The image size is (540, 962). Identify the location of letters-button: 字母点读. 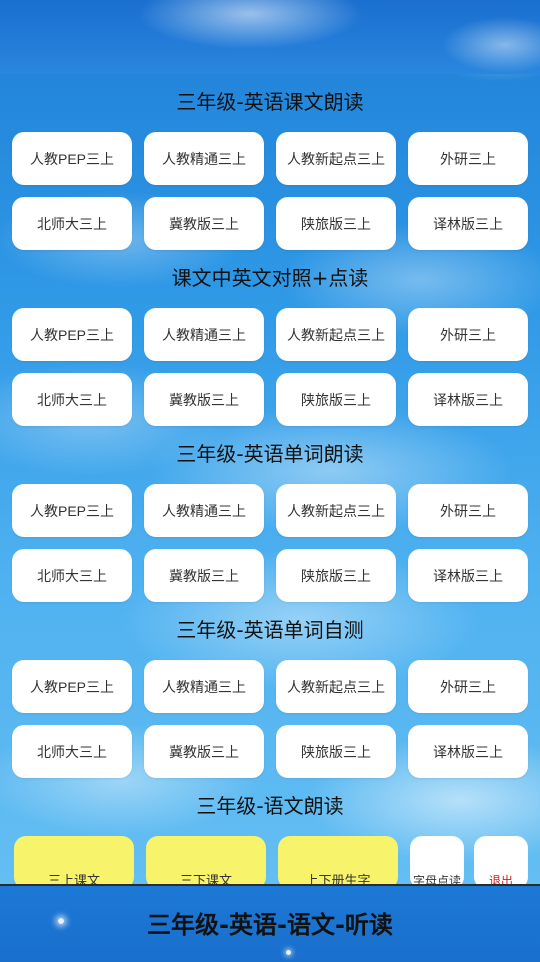
(437, 861).